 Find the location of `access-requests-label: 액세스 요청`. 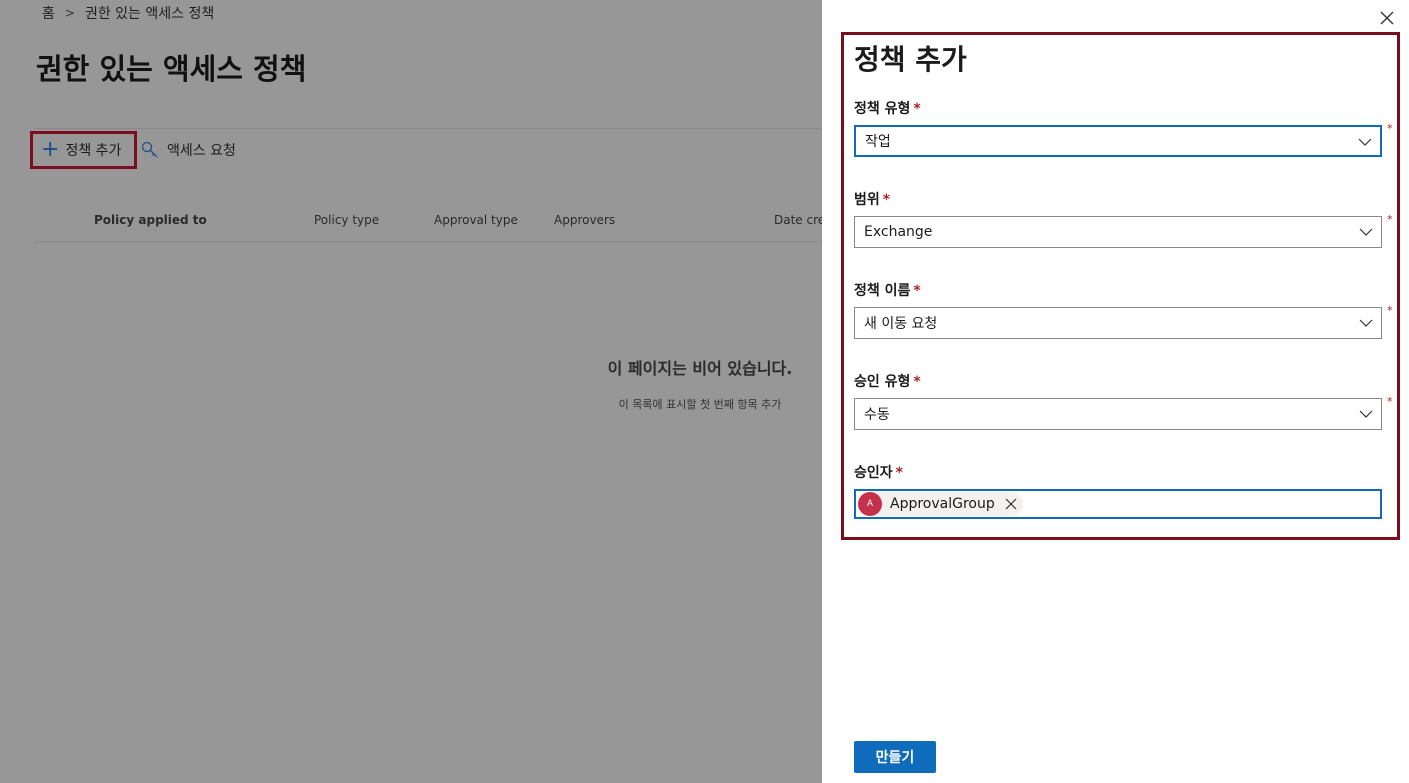

access-requests-label: 액세스 요청 is located at coordinates (201, 151).